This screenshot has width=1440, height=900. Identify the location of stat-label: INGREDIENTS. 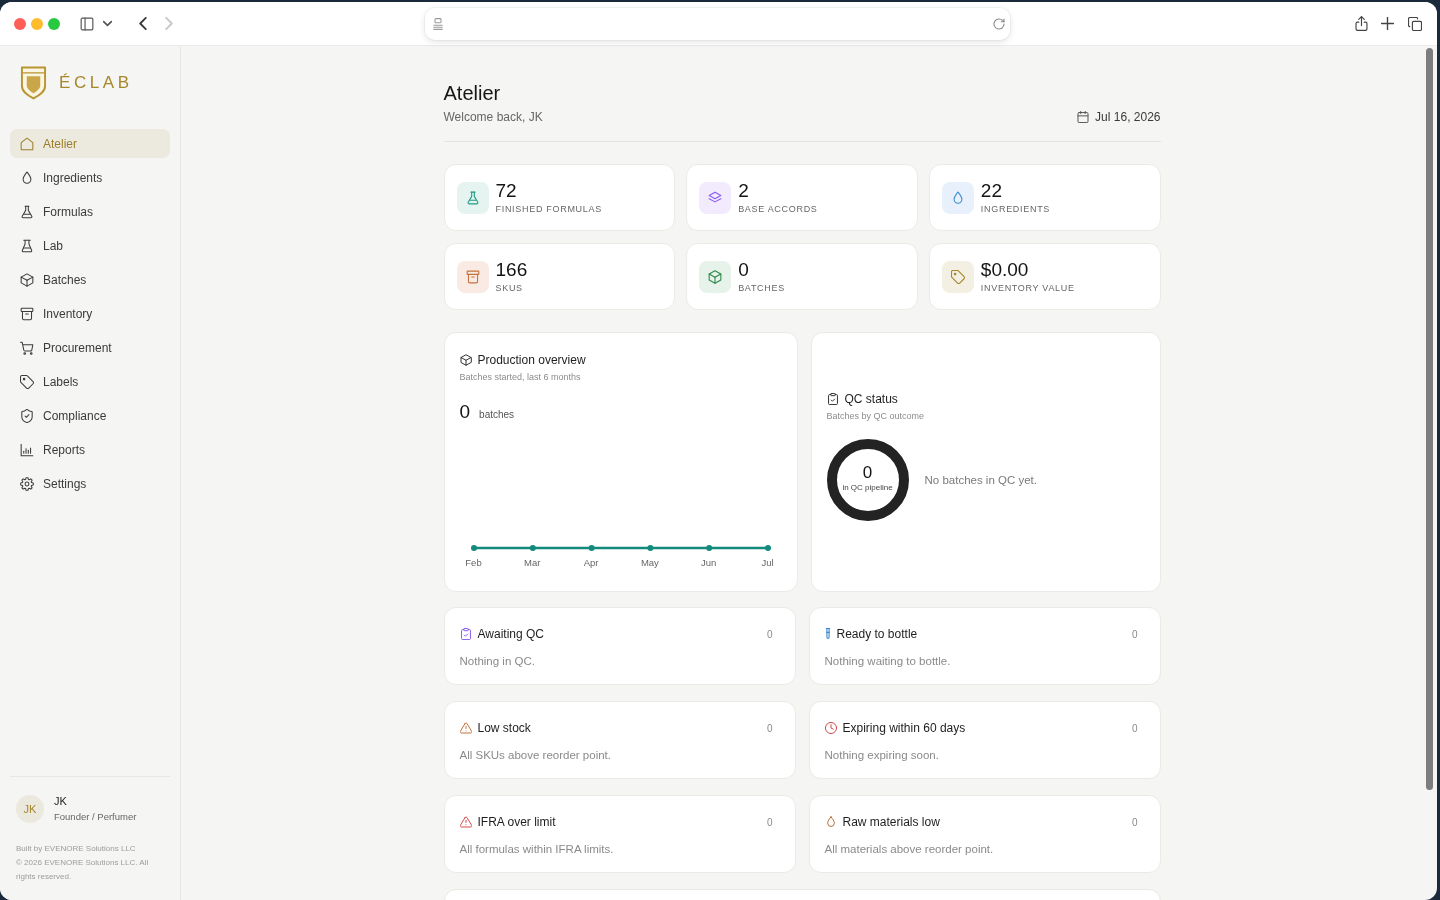
(1015, 209).